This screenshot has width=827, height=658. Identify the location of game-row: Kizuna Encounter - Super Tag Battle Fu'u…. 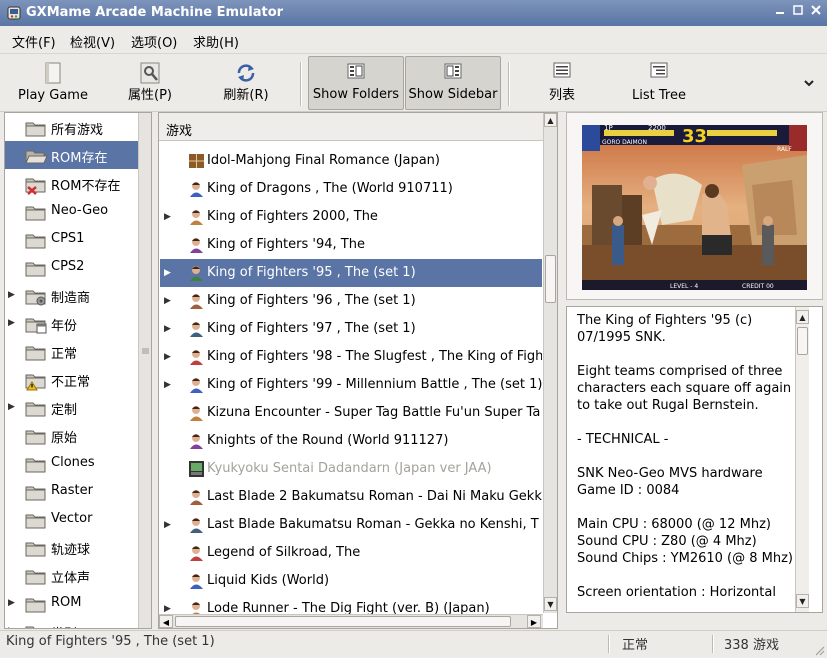
(351, 413).